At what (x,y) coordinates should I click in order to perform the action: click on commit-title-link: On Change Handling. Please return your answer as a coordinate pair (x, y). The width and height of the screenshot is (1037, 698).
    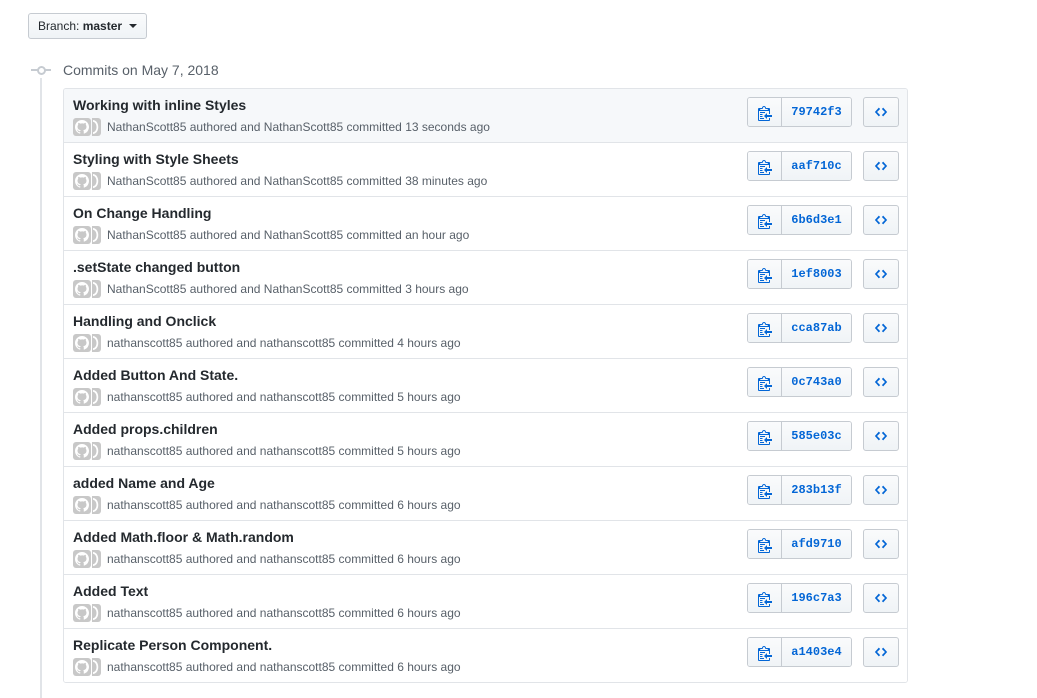
    Looking at the image, I should click on (142, 213).